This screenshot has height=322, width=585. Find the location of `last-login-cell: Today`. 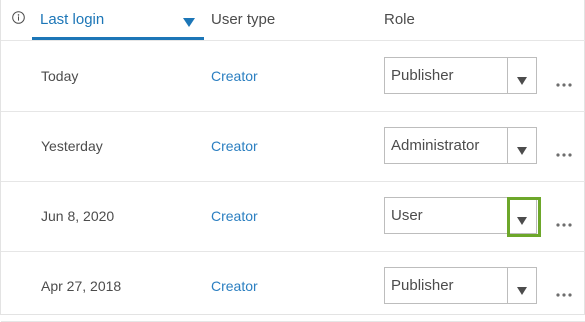

last-login-cell: Today is located at coordinates (60, 76).